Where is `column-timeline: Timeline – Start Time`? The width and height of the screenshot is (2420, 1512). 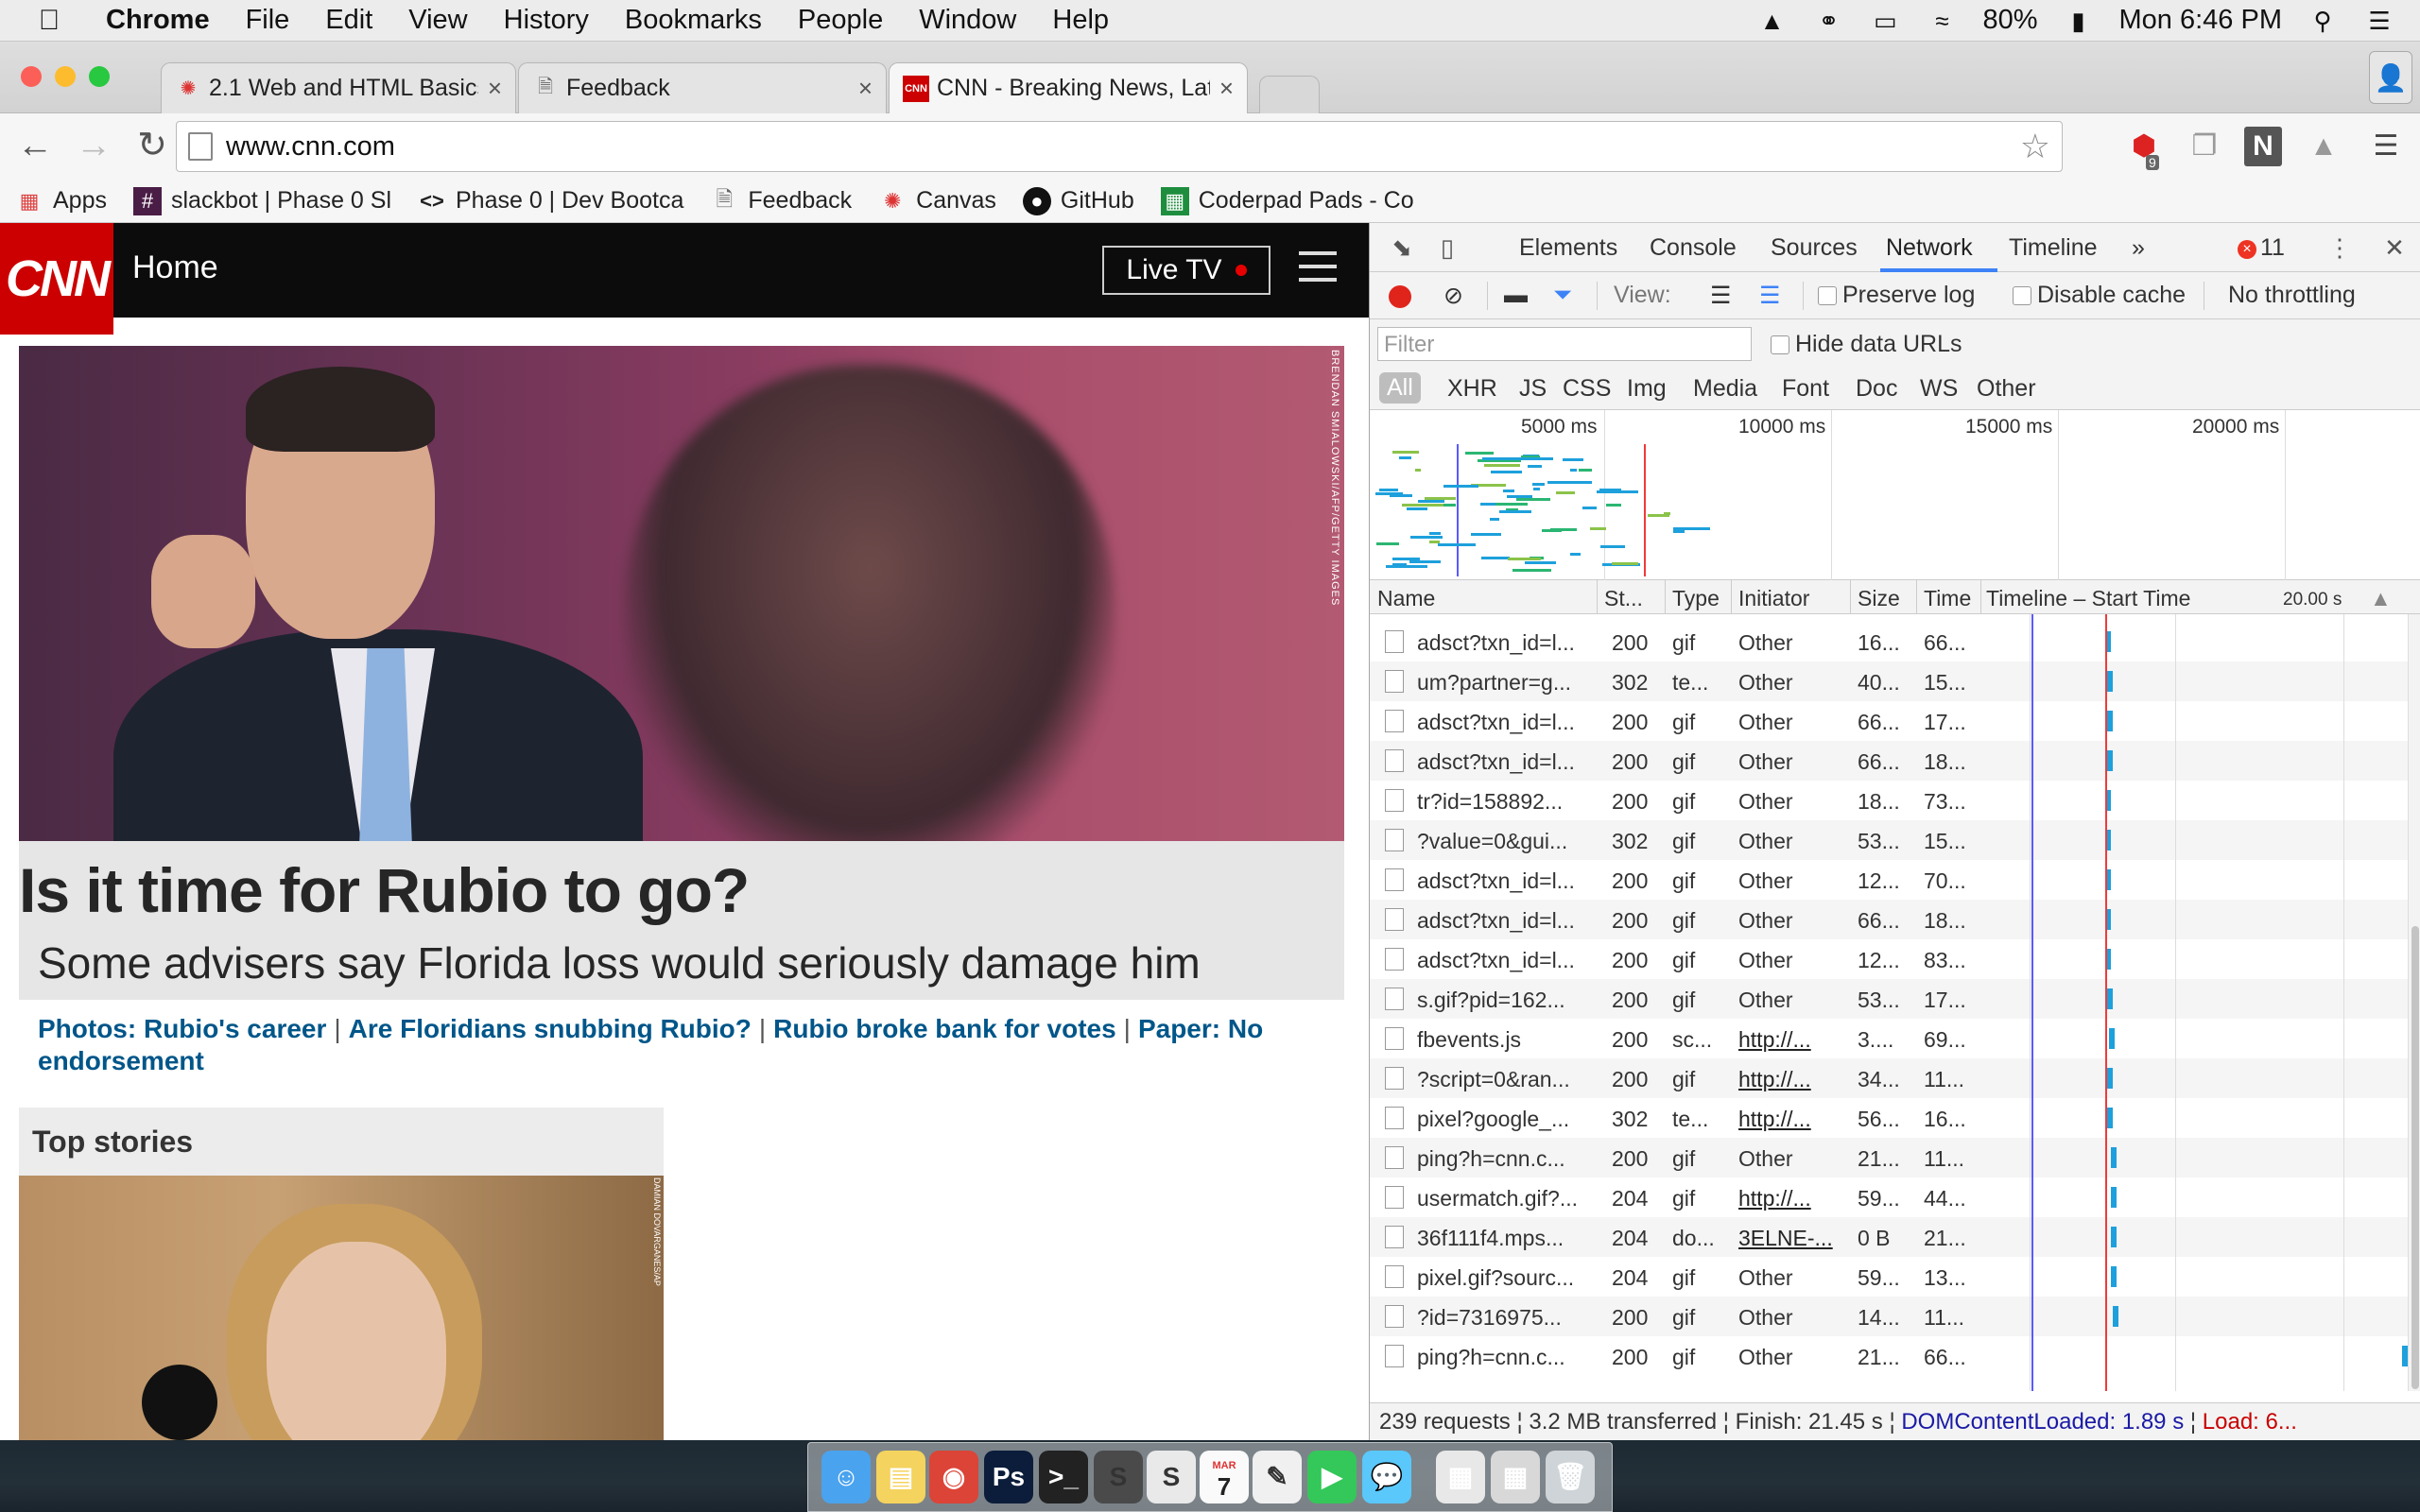
column-timeline: Timeline – Start Time is located at coordinates (2109, 598).